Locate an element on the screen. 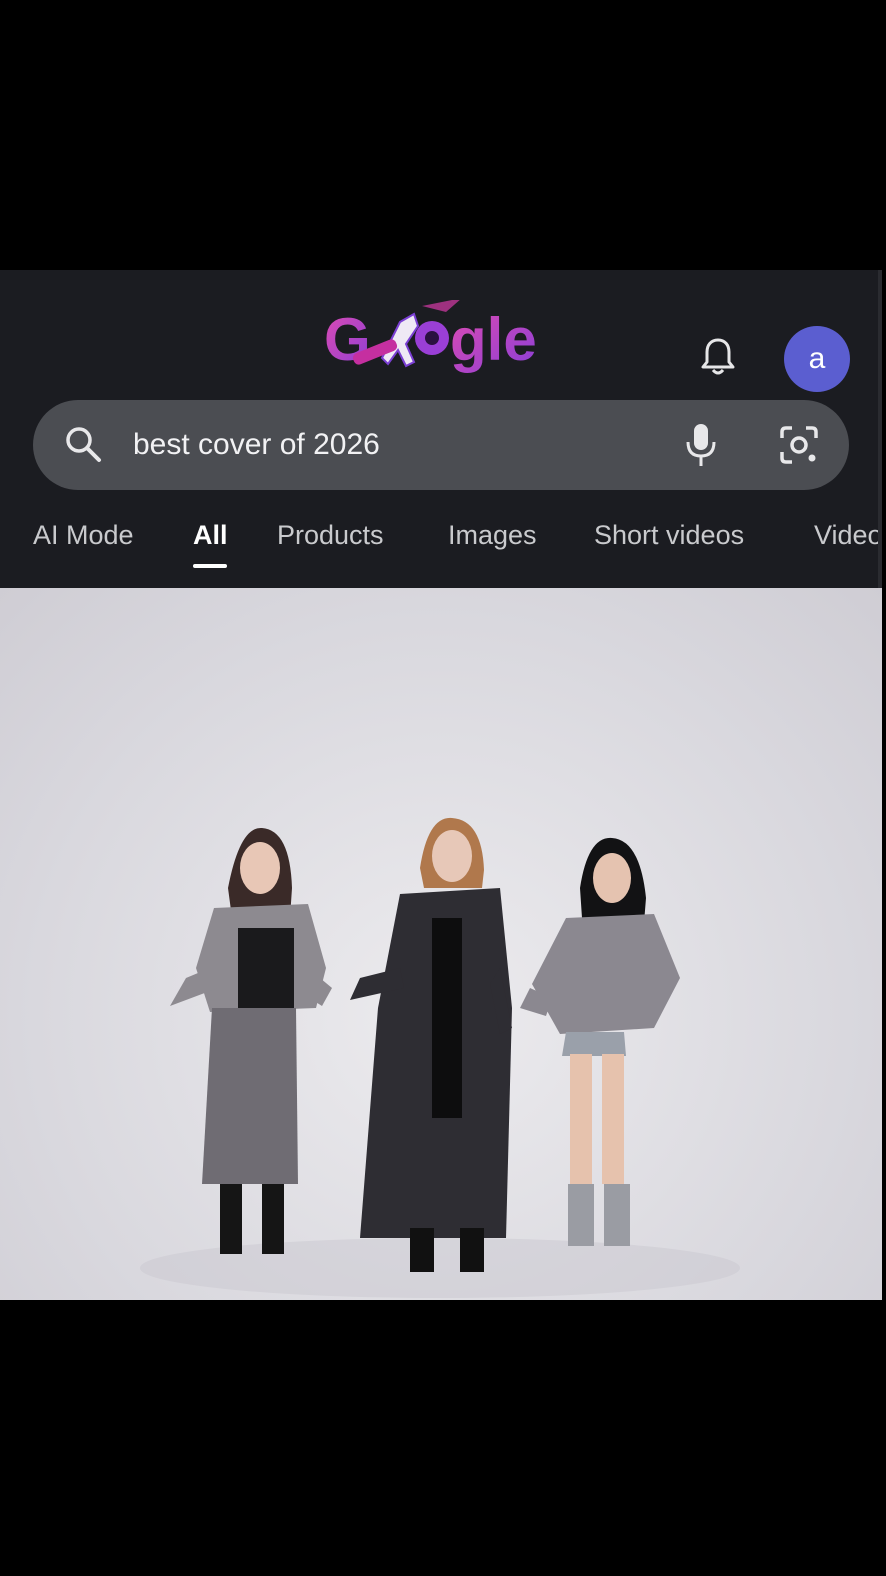  header-row: G gle a is located at coordinates (441, 342).